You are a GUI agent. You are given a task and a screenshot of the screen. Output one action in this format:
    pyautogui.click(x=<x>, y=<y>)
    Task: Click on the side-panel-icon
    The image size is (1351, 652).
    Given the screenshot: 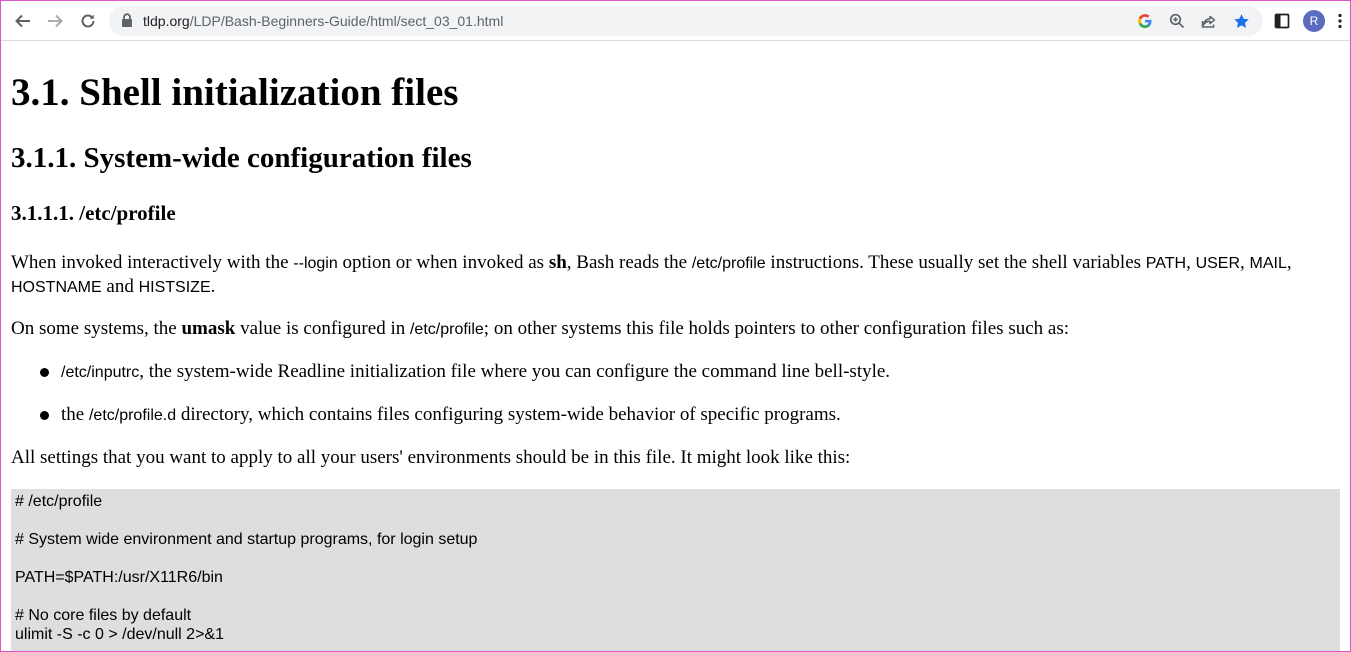 What is the action you would take?
    pyautogui.click(x=1282, y=21)
    